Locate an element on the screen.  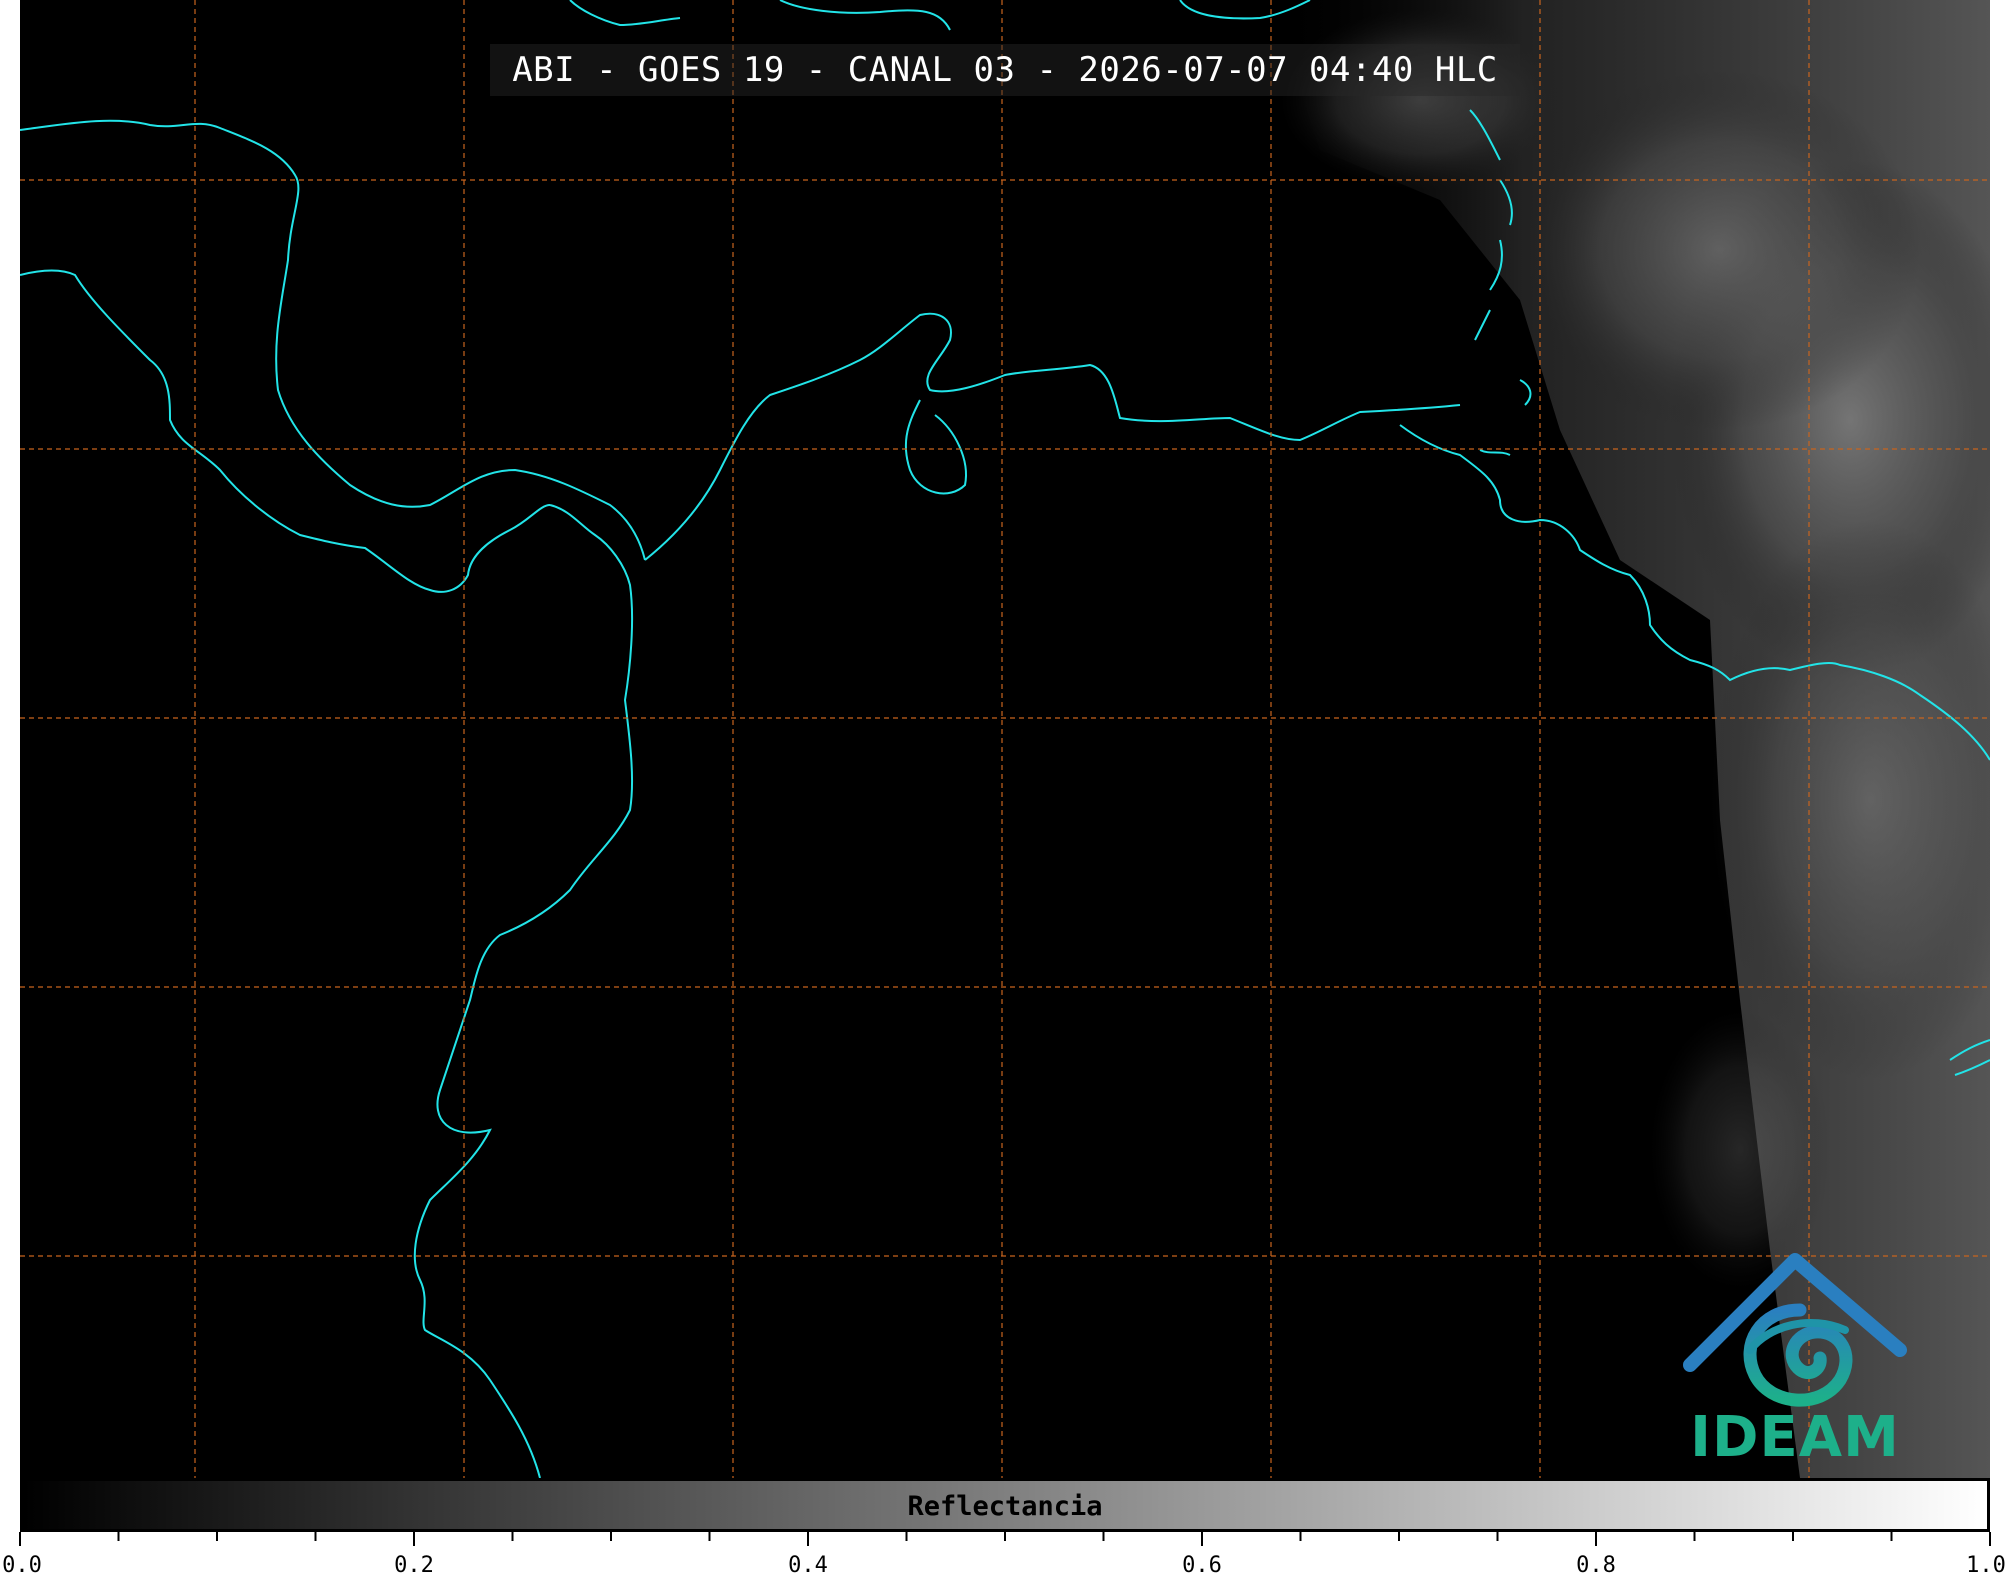
colorbar-tick-label: 0.0 is located at coordinates (22, 1565).